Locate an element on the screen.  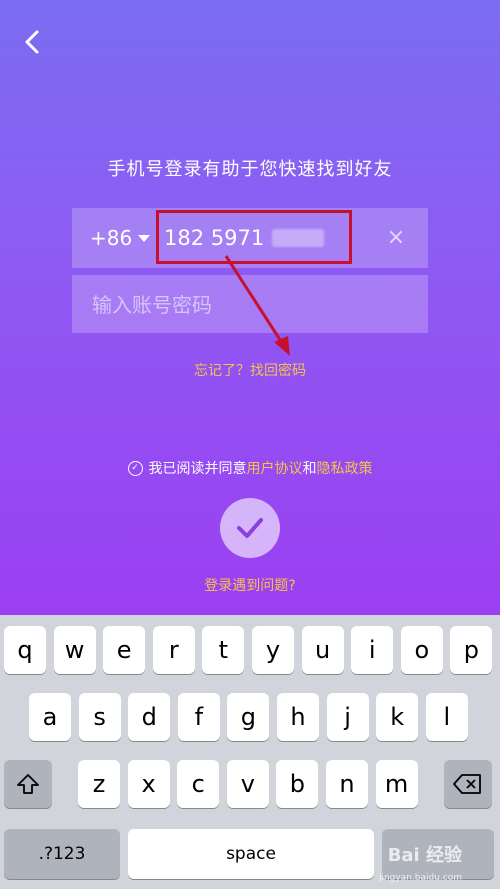
key-q: q is located at coordinates (25, 650).